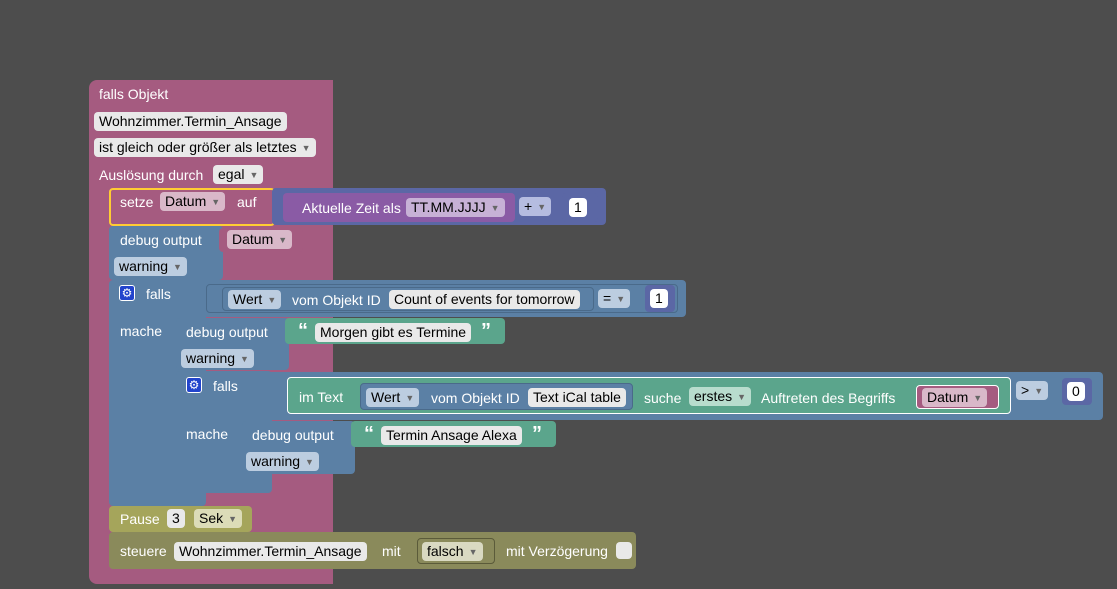 The image size is (1117, 589). I want to click on math-op-value: +, so click(528, 206).